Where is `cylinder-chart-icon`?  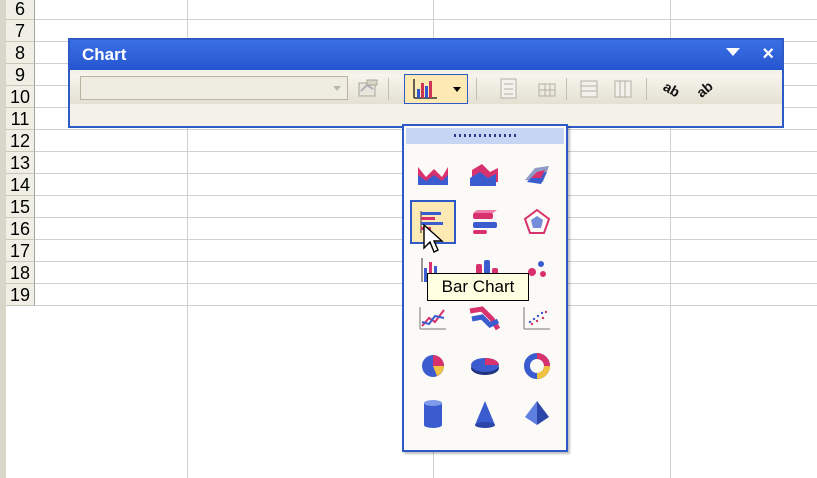 cylinder-chart-icon is located at coordinates (433, 414).